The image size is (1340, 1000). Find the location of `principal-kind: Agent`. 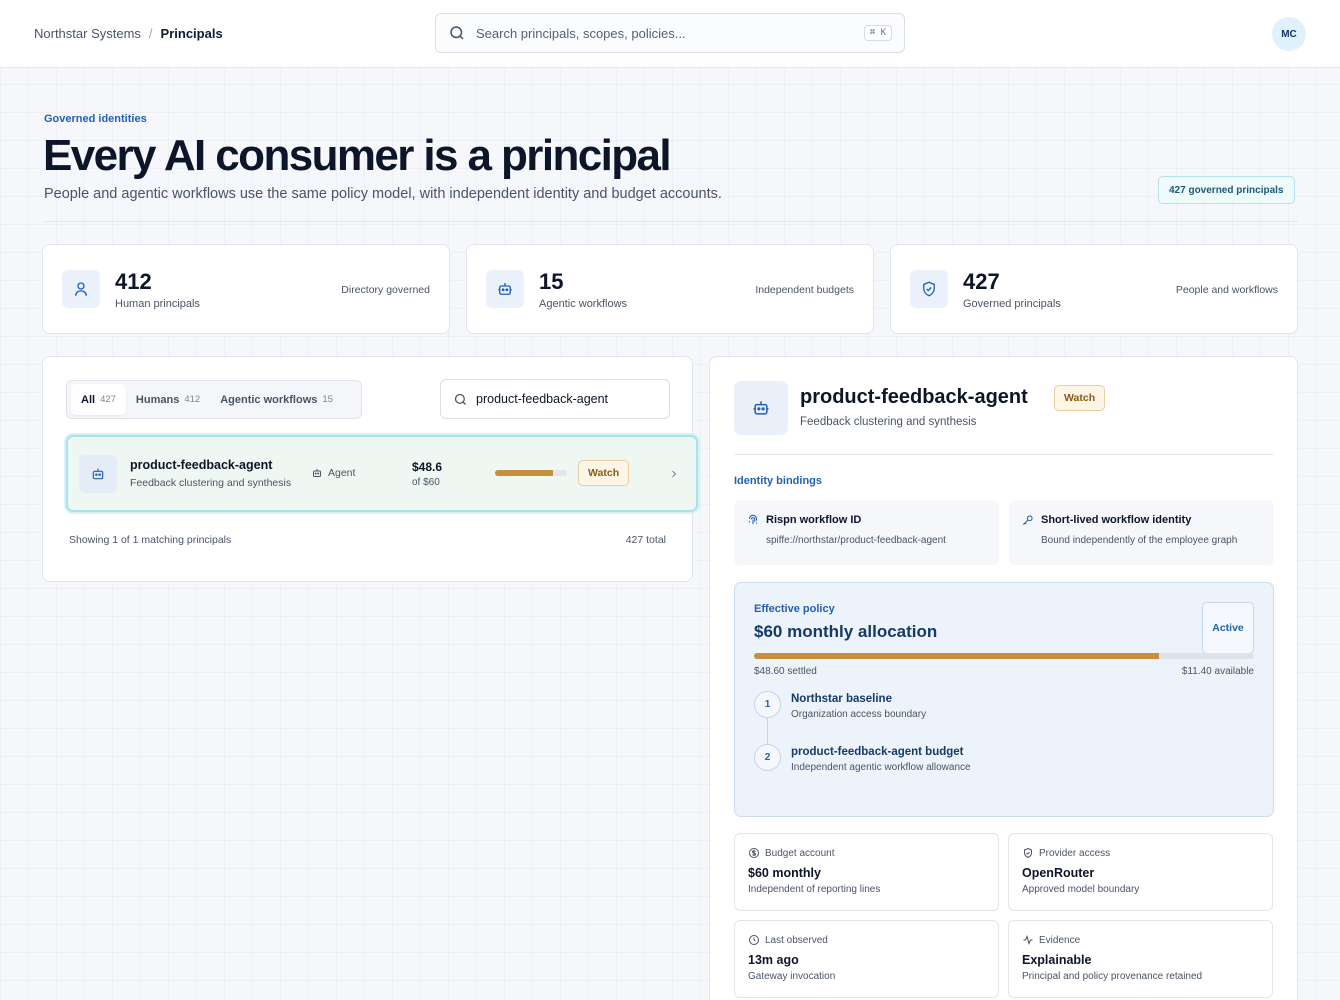

principal-kind: Agent is located at coordinates (333, 473).